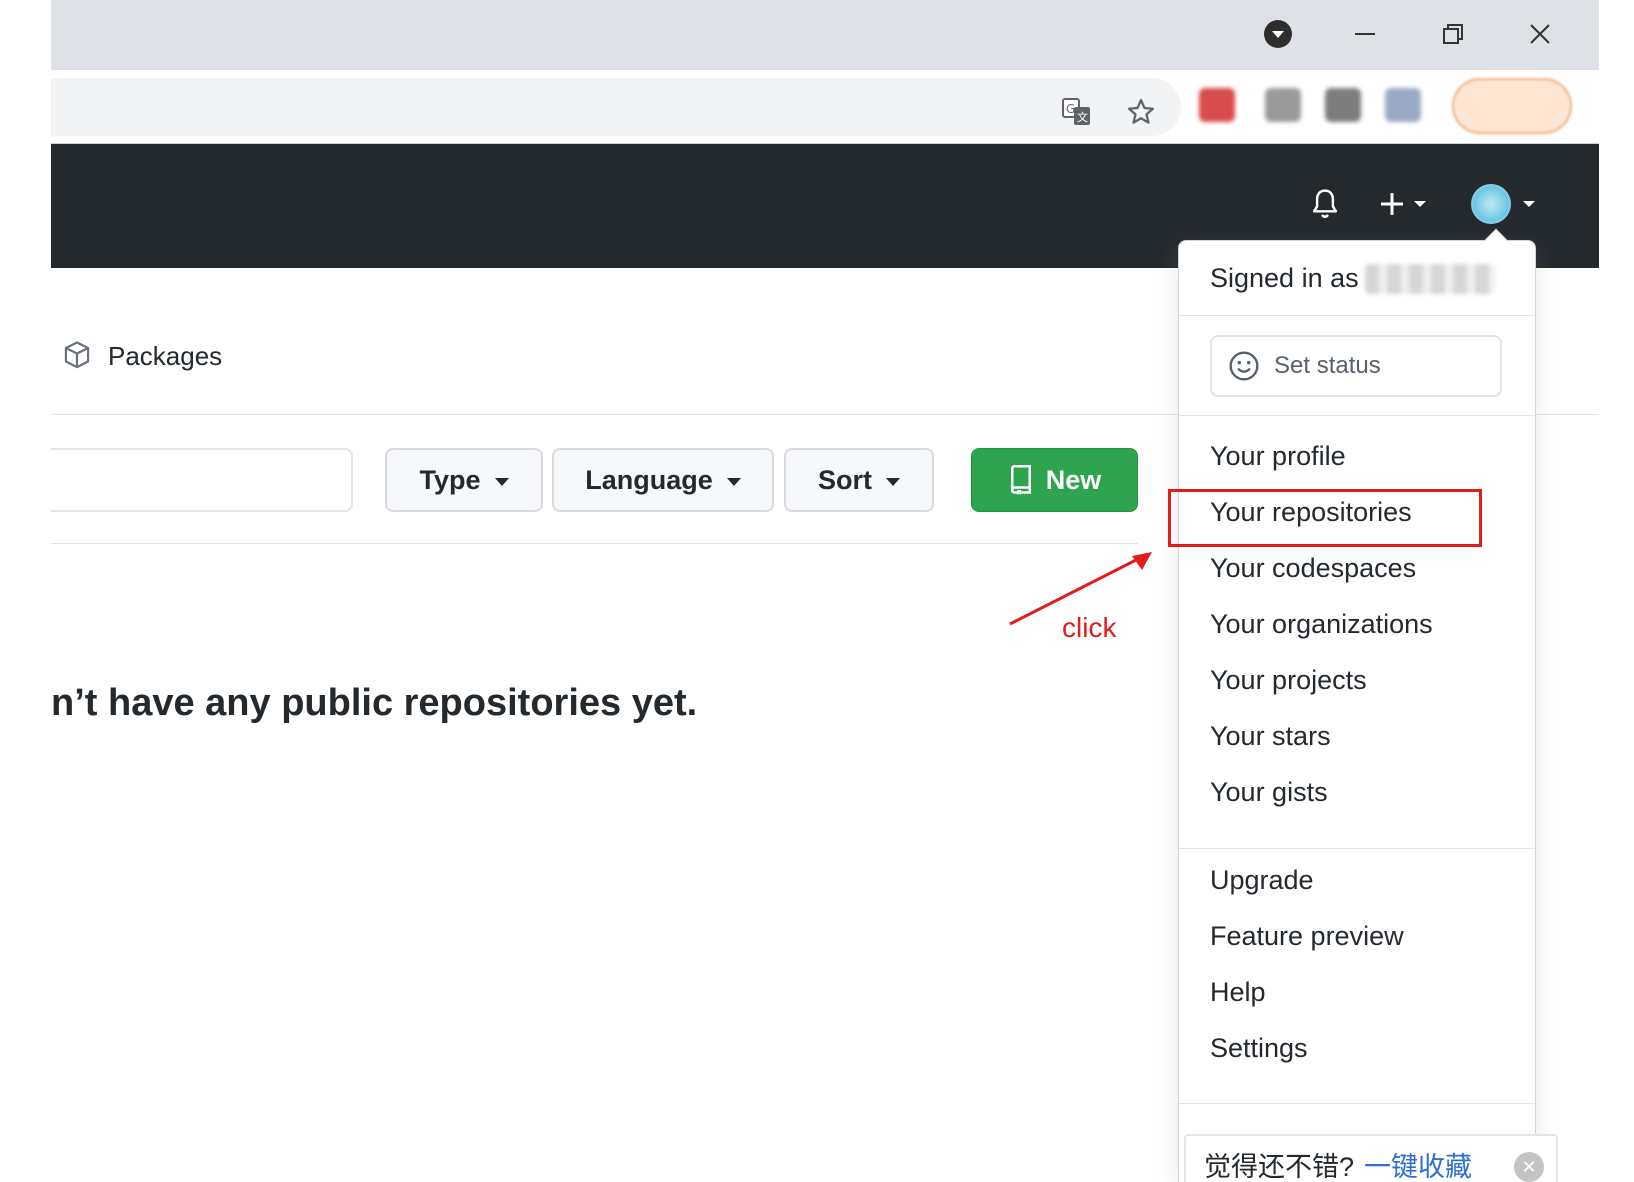  I want to click on browser-titlebar, so click(825, 35).